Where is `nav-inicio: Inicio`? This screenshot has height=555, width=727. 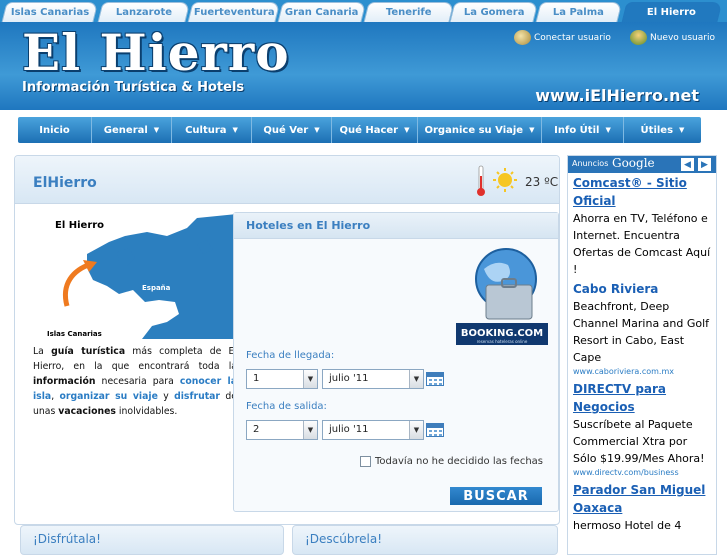
nav-inicio: Inicio is located at coordinates (55, 130).